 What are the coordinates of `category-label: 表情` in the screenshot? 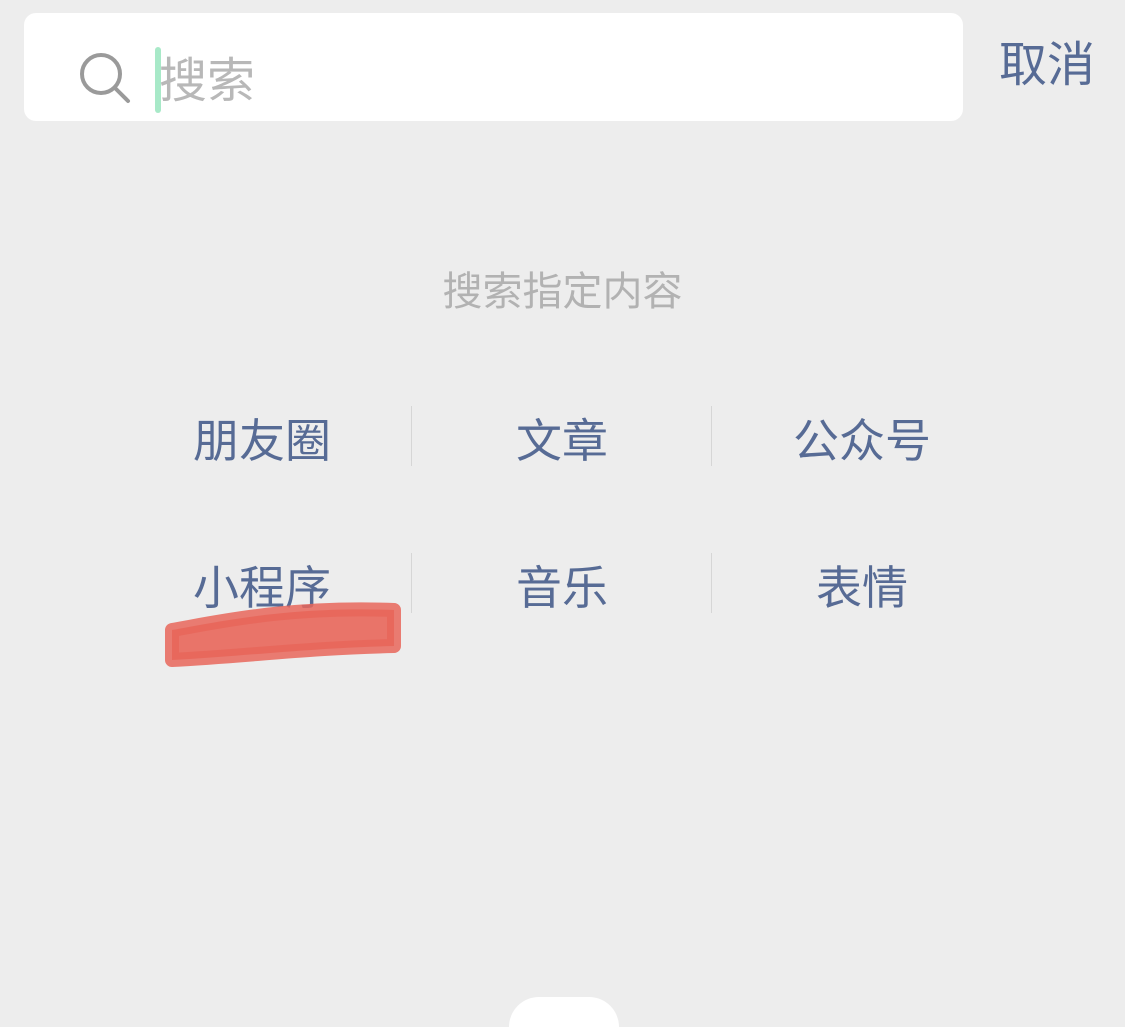 It's located at (862, 588).